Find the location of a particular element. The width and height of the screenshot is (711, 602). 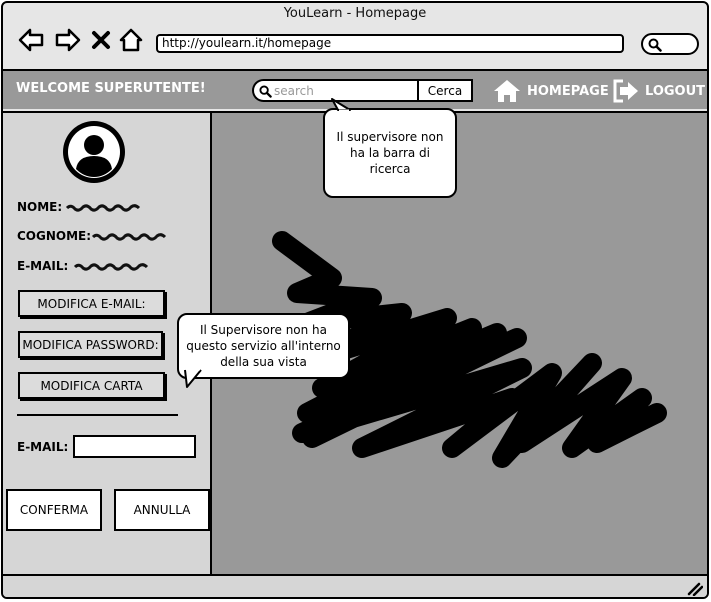

homepage-link: HOMEPAGE is located at coordinates (550, 91).